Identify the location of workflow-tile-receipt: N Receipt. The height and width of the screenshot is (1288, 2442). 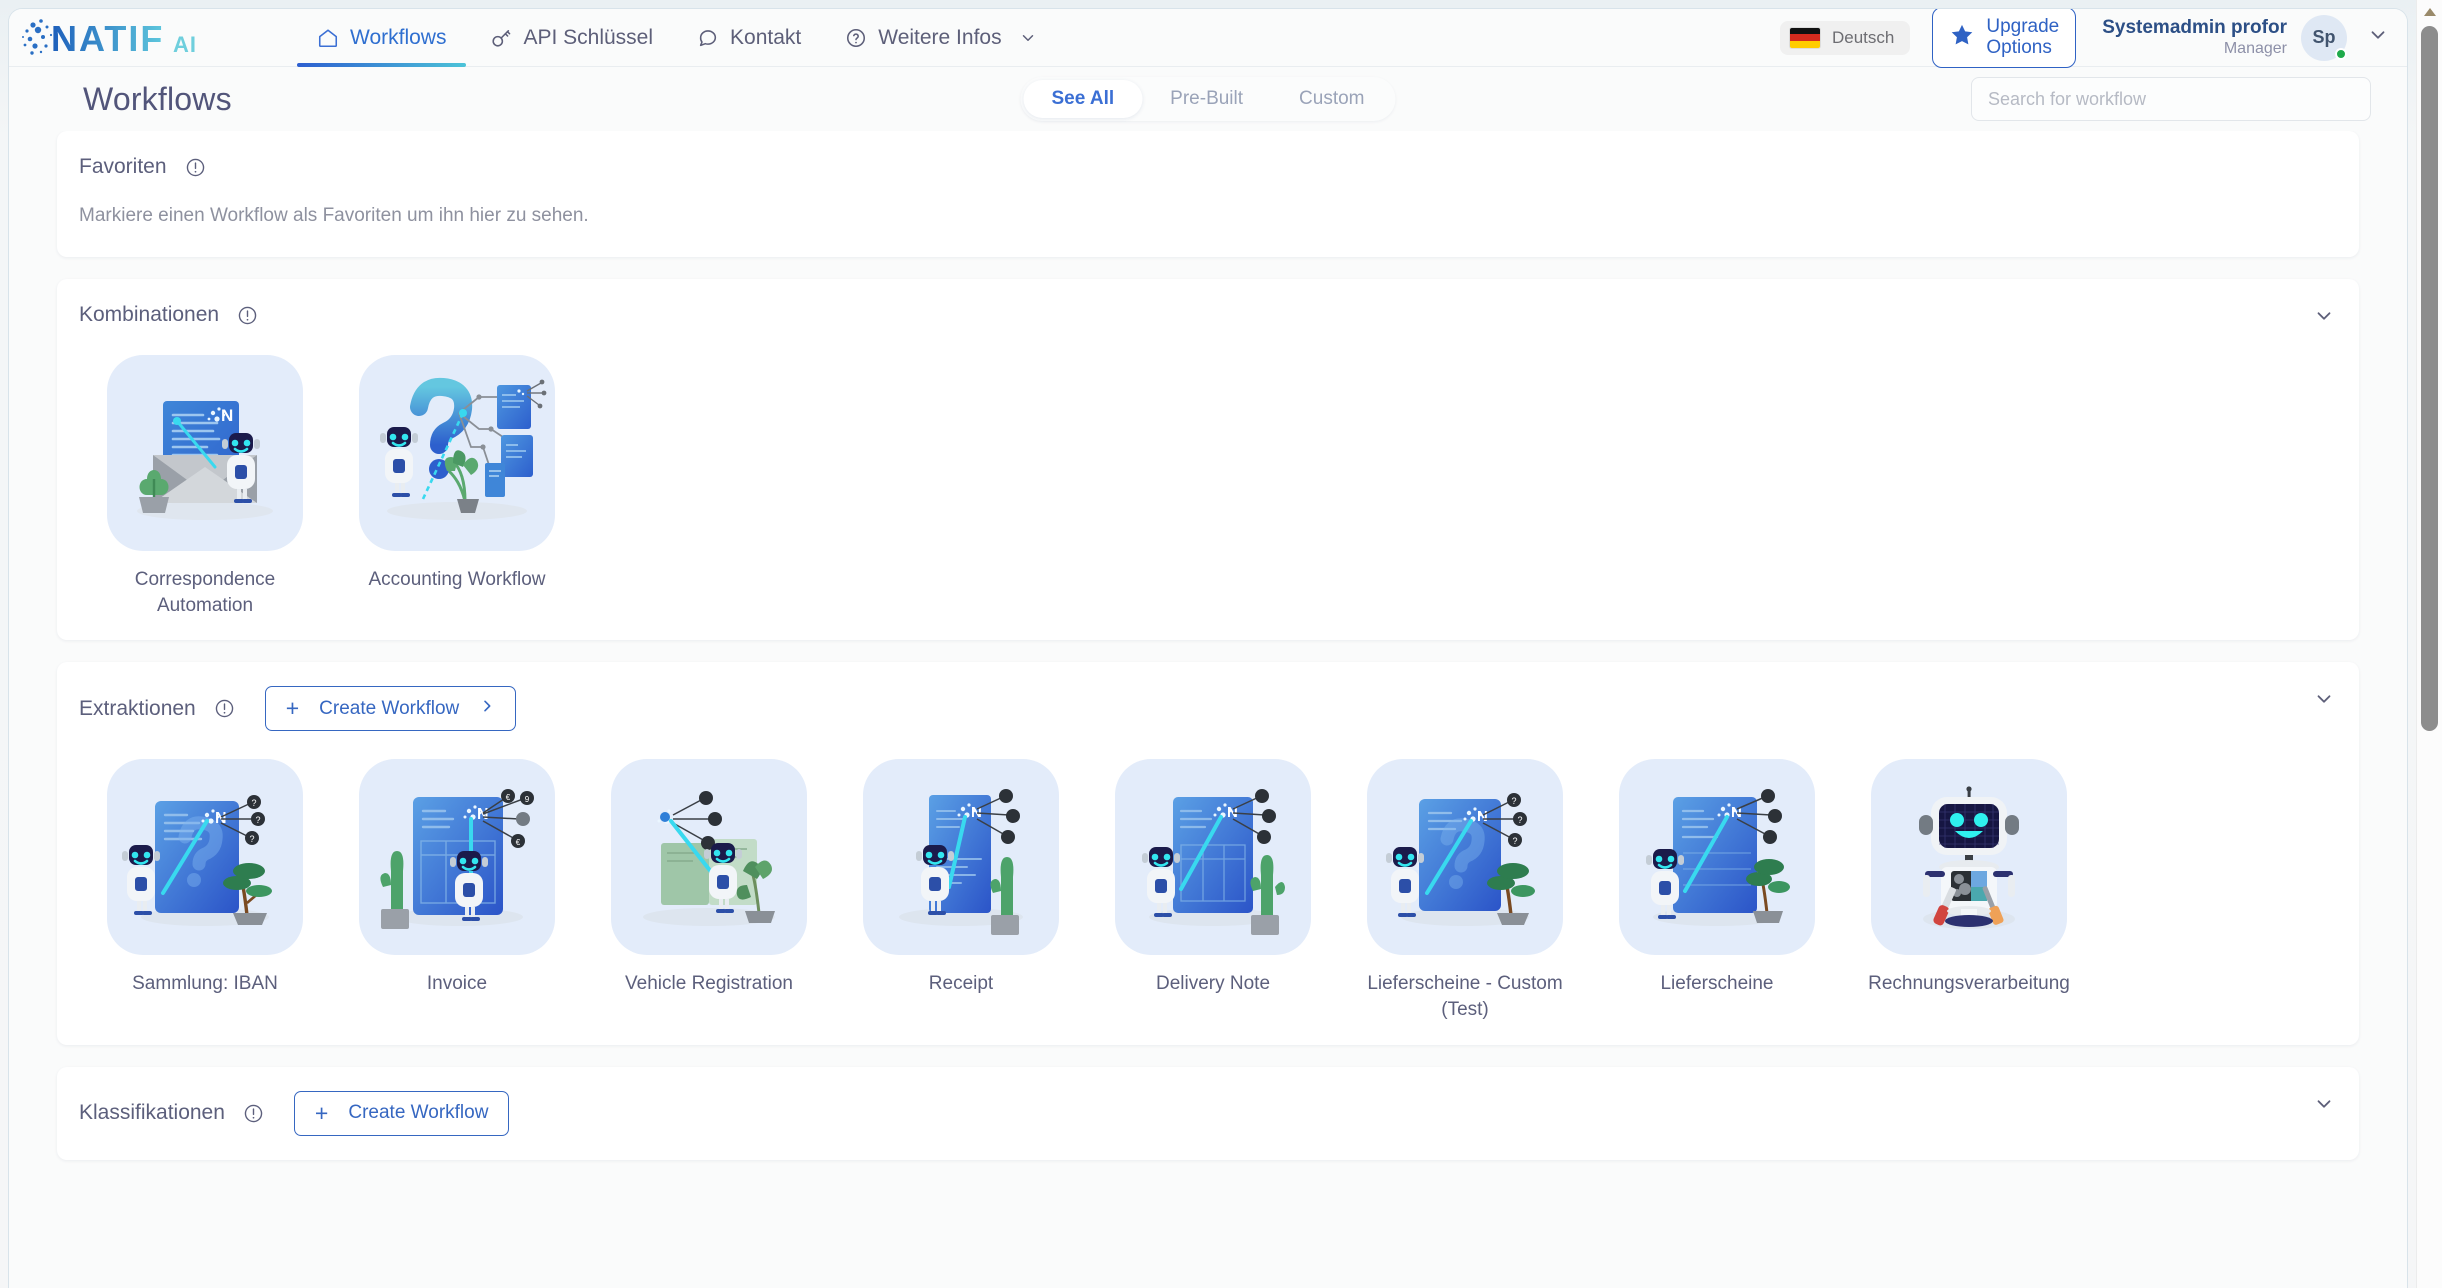
(961, 890).